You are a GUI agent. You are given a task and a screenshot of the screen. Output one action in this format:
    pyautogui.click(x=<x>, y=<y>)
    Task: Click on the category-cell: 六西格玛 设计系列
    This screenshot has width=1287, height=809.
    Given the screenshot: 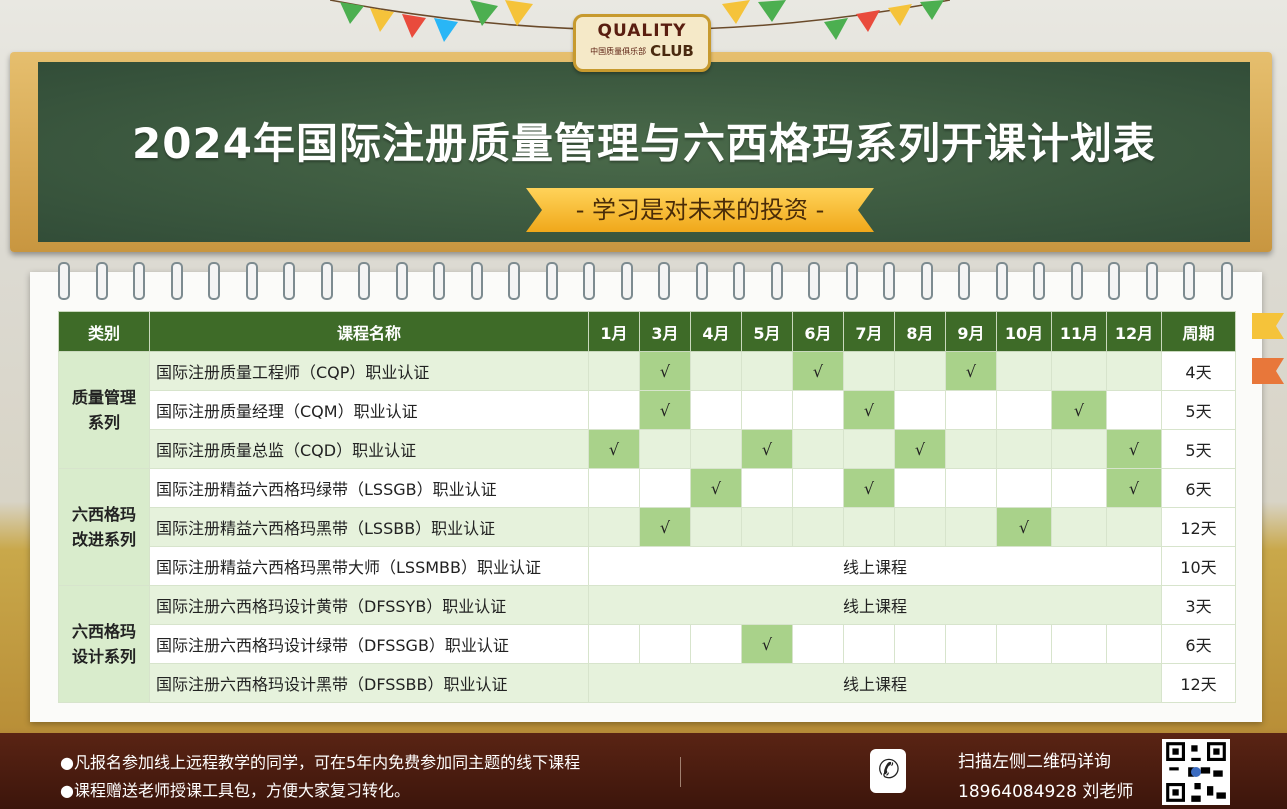 What is the action you would take?
    pyautogui.click(x=104, y=644)
    